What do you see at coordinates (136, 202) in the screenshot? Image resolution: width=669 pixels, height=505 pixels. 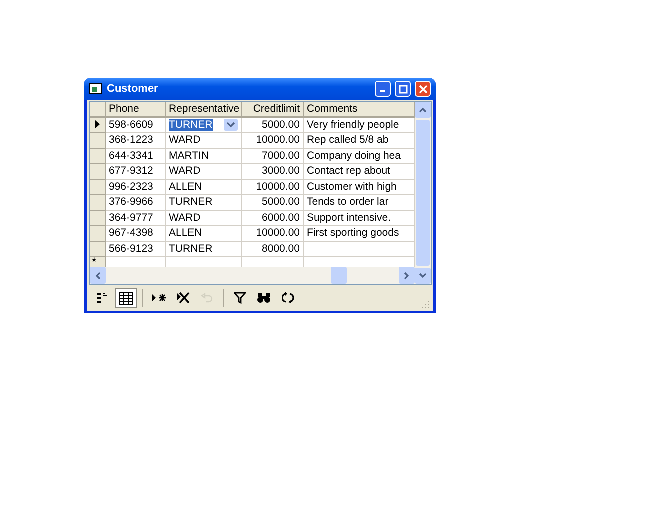 I see `table-cell: 376-9966` at bounding box center [136, 202].